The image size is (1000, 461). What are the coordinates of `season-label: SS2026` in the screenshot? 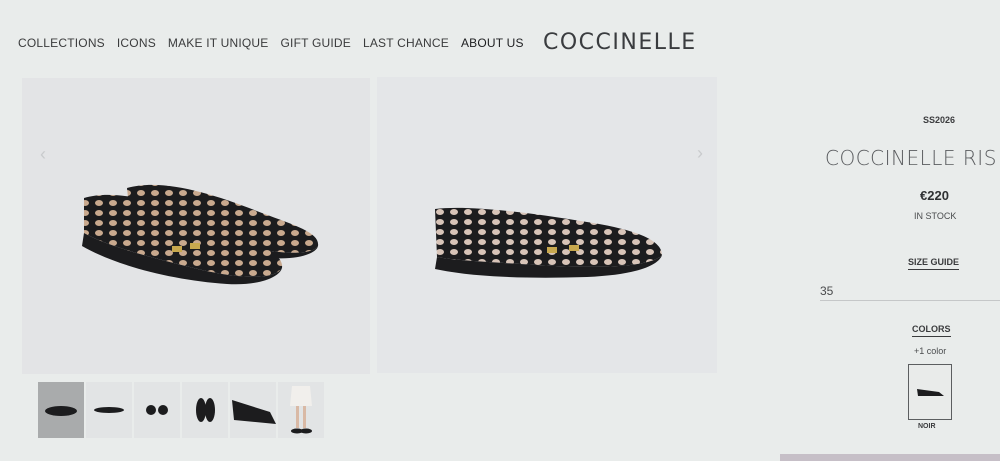 It's located at (939, 120).